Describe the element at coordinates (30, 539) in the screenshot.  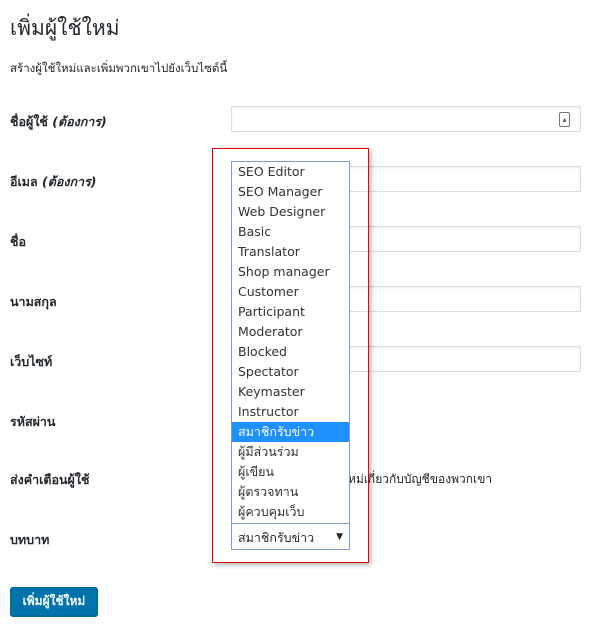
I see `role-label: บทบาท` at that location.